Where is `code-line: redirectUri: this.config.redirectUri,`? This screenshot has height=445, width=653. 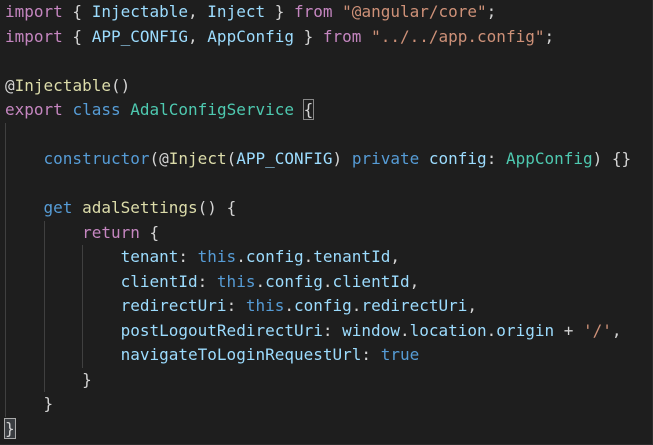
code-line: redirectUri: this.config.redirectUri, is located at coordinates (318, 306).